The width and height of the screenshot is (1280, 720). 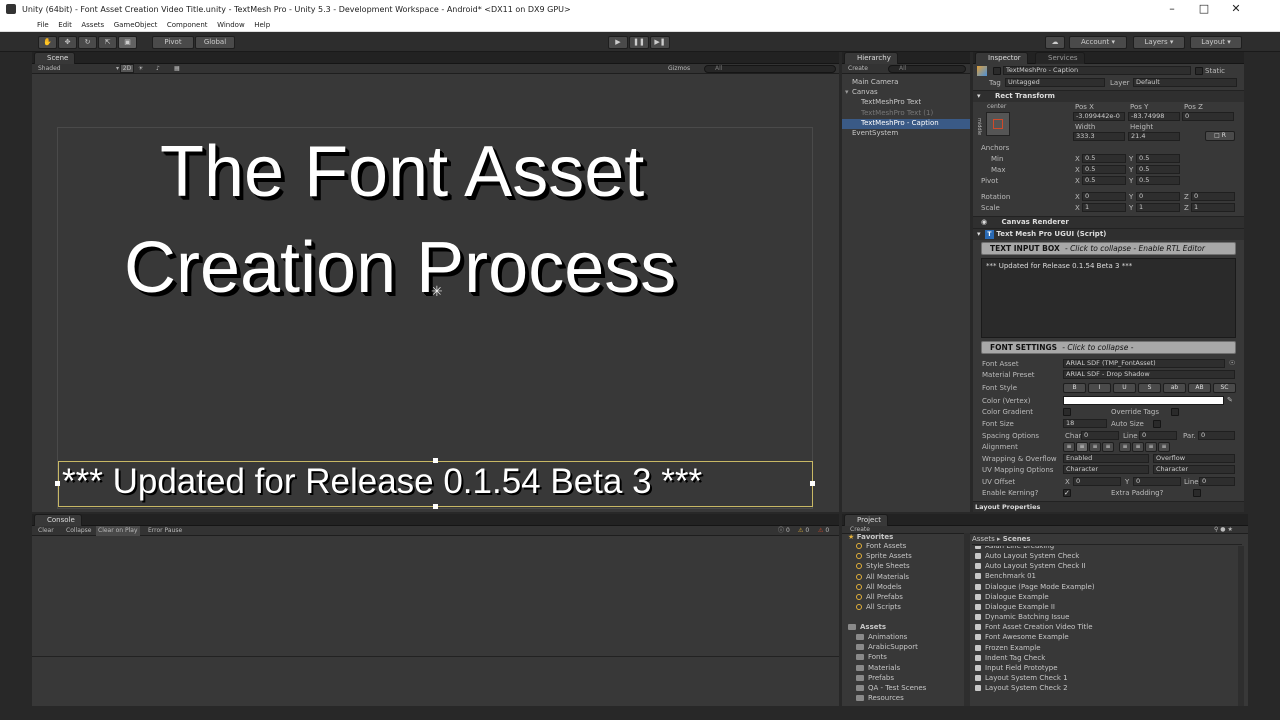 I want to click on folder-item: Fonts, so click(x=871, y=657).